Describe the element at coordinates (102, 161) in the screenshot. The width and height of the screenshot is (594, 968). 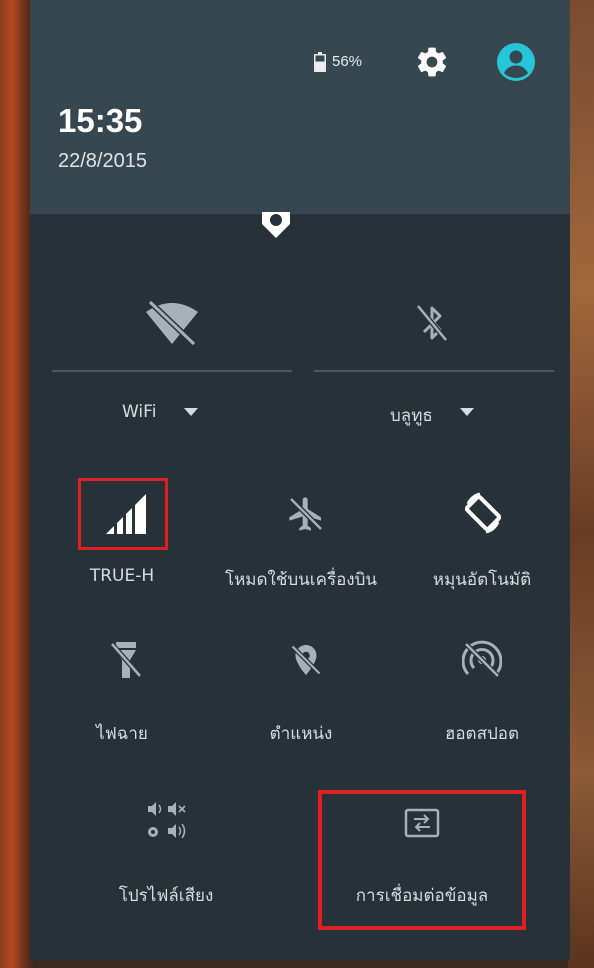
I see `clock-date: 22/8/2015` at that location.